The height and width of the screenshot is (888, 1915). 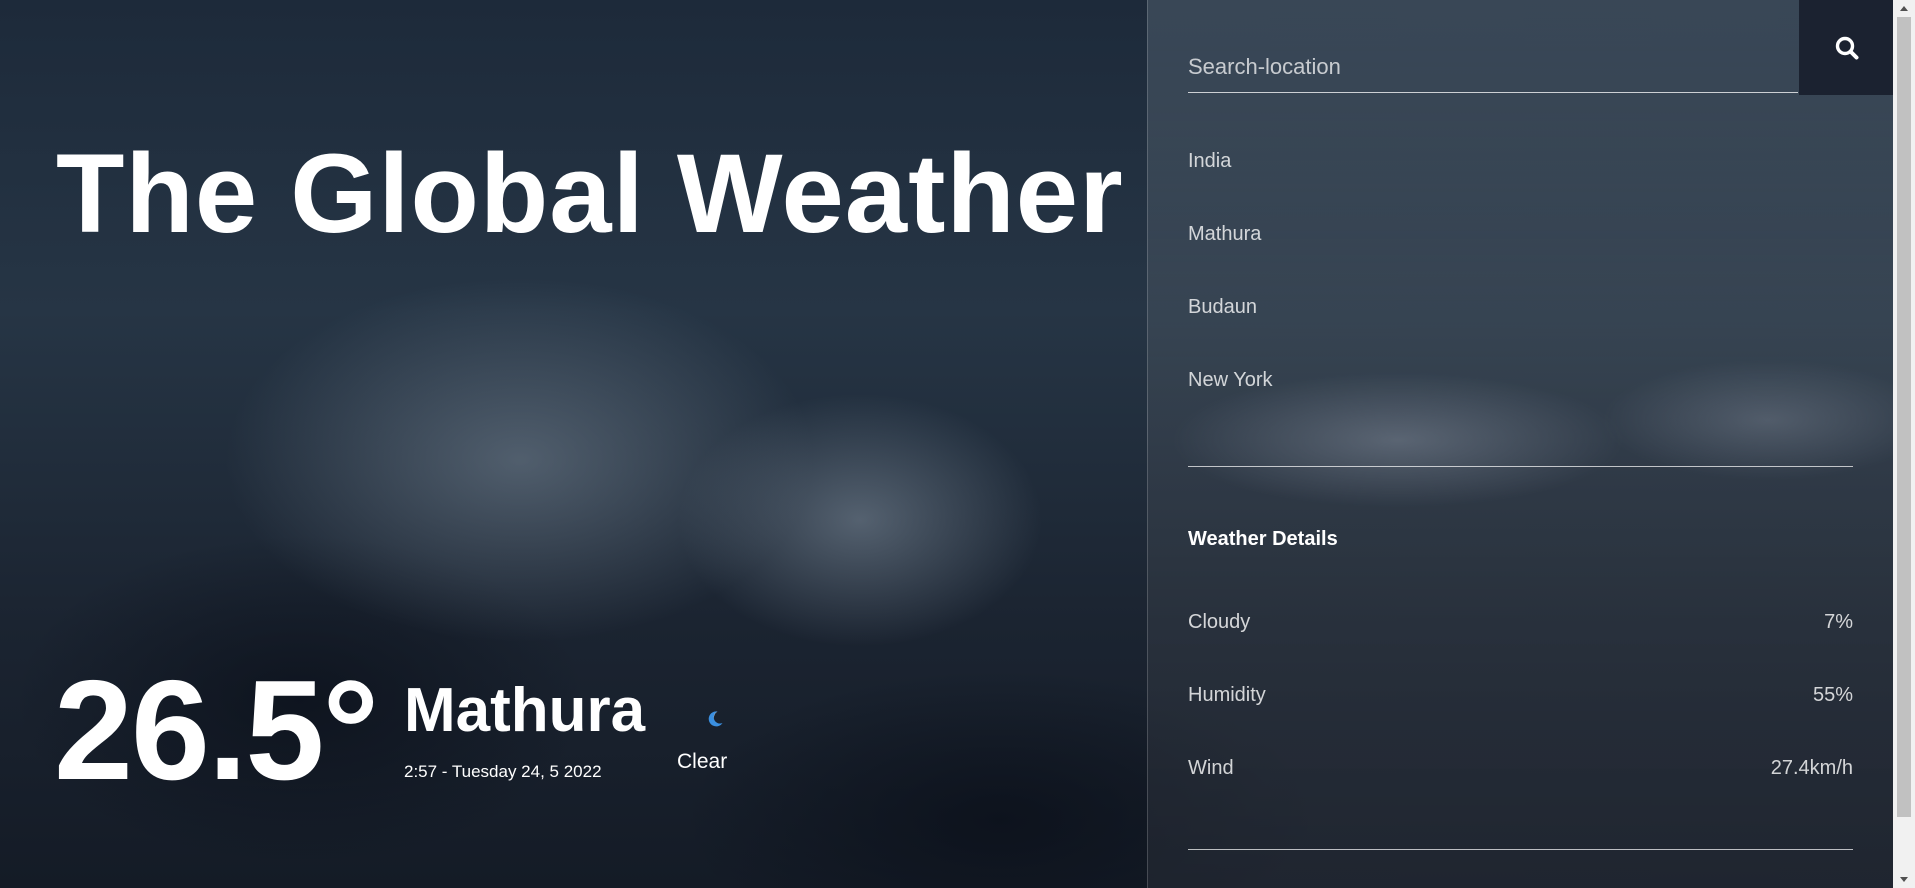 I want to click on scroll-up-arrow-icon, so click(x=1904, y=8).